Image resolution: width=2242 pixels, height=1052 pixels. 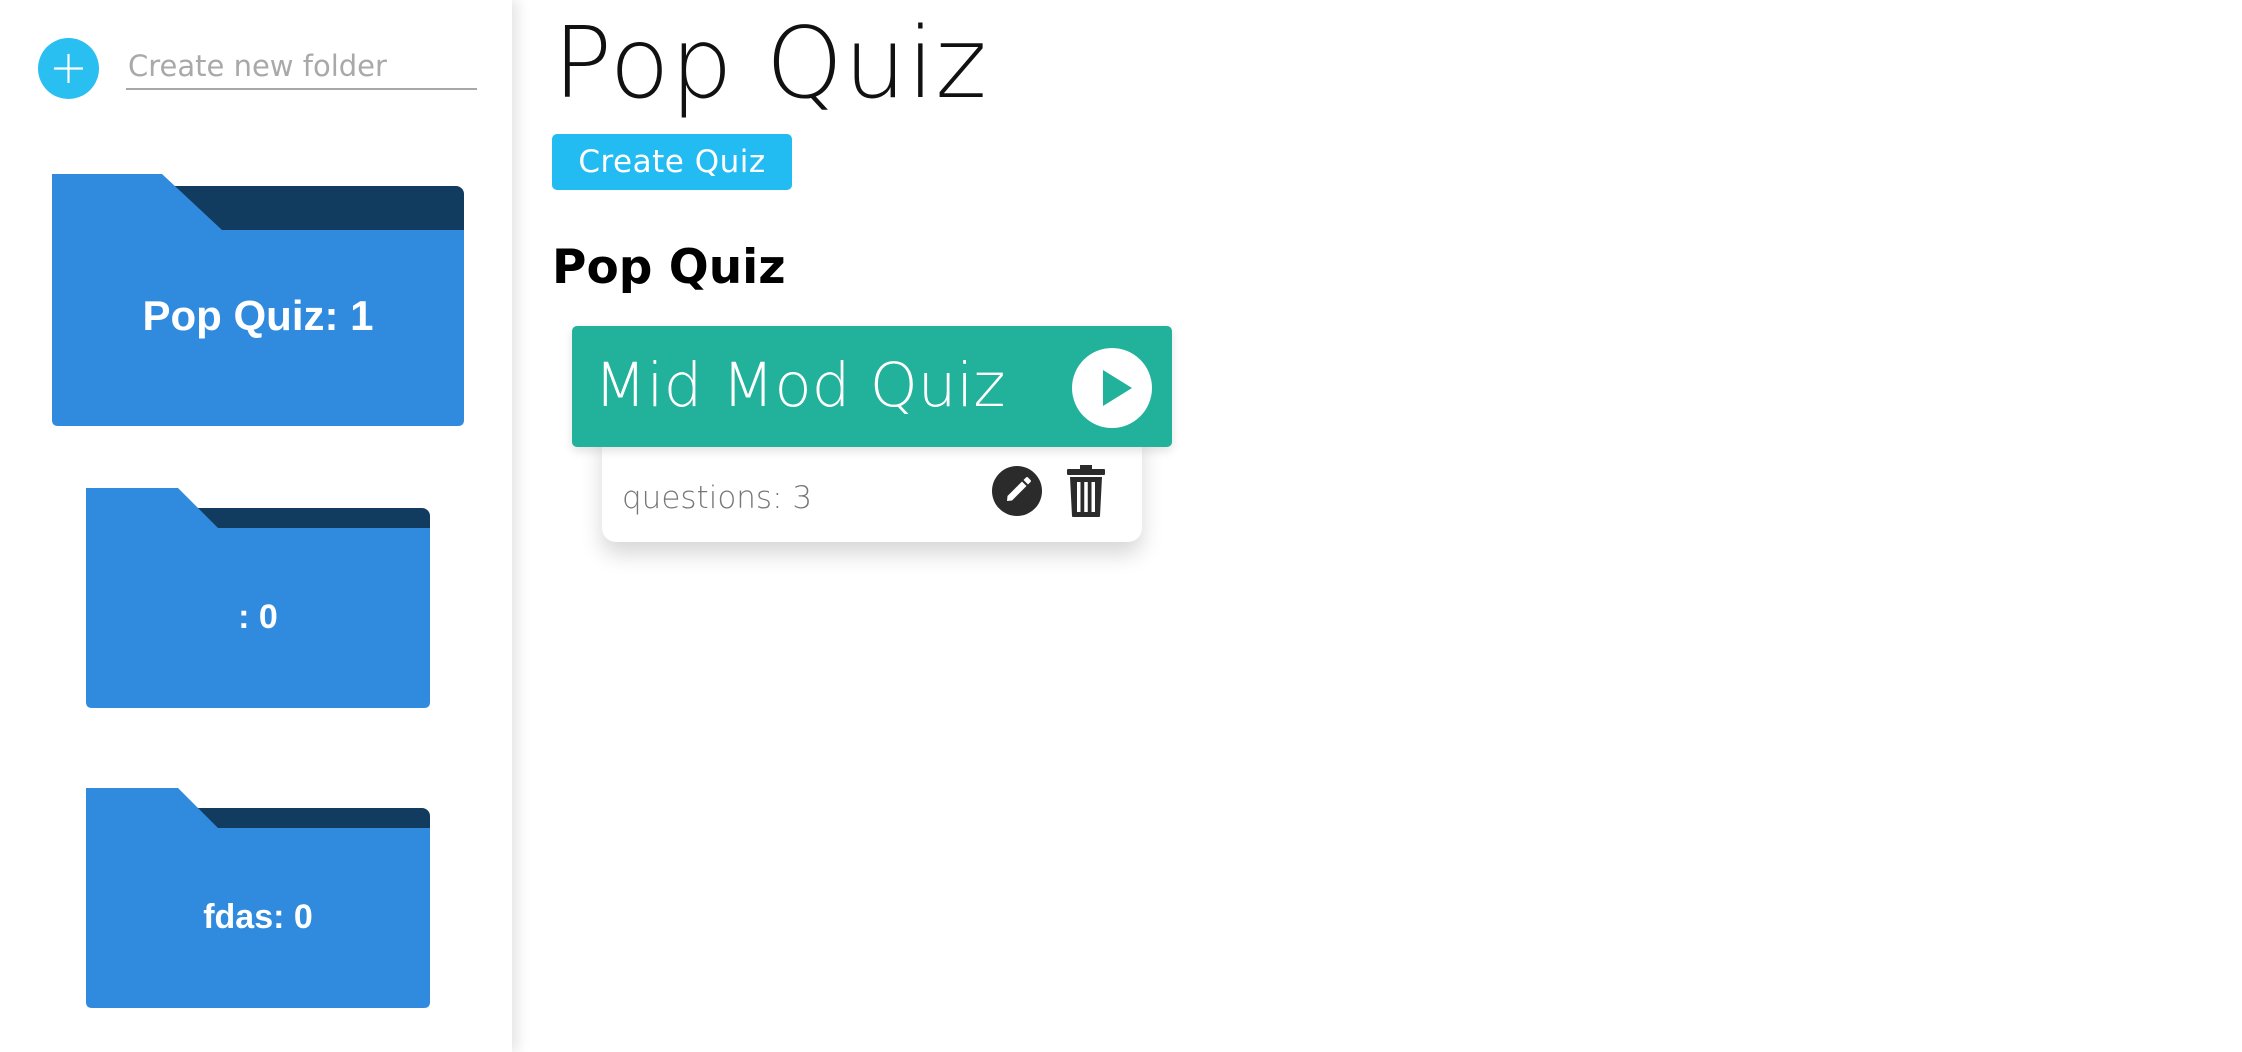 I want to click on folder-label: : 0, so click(x=258, y=617).